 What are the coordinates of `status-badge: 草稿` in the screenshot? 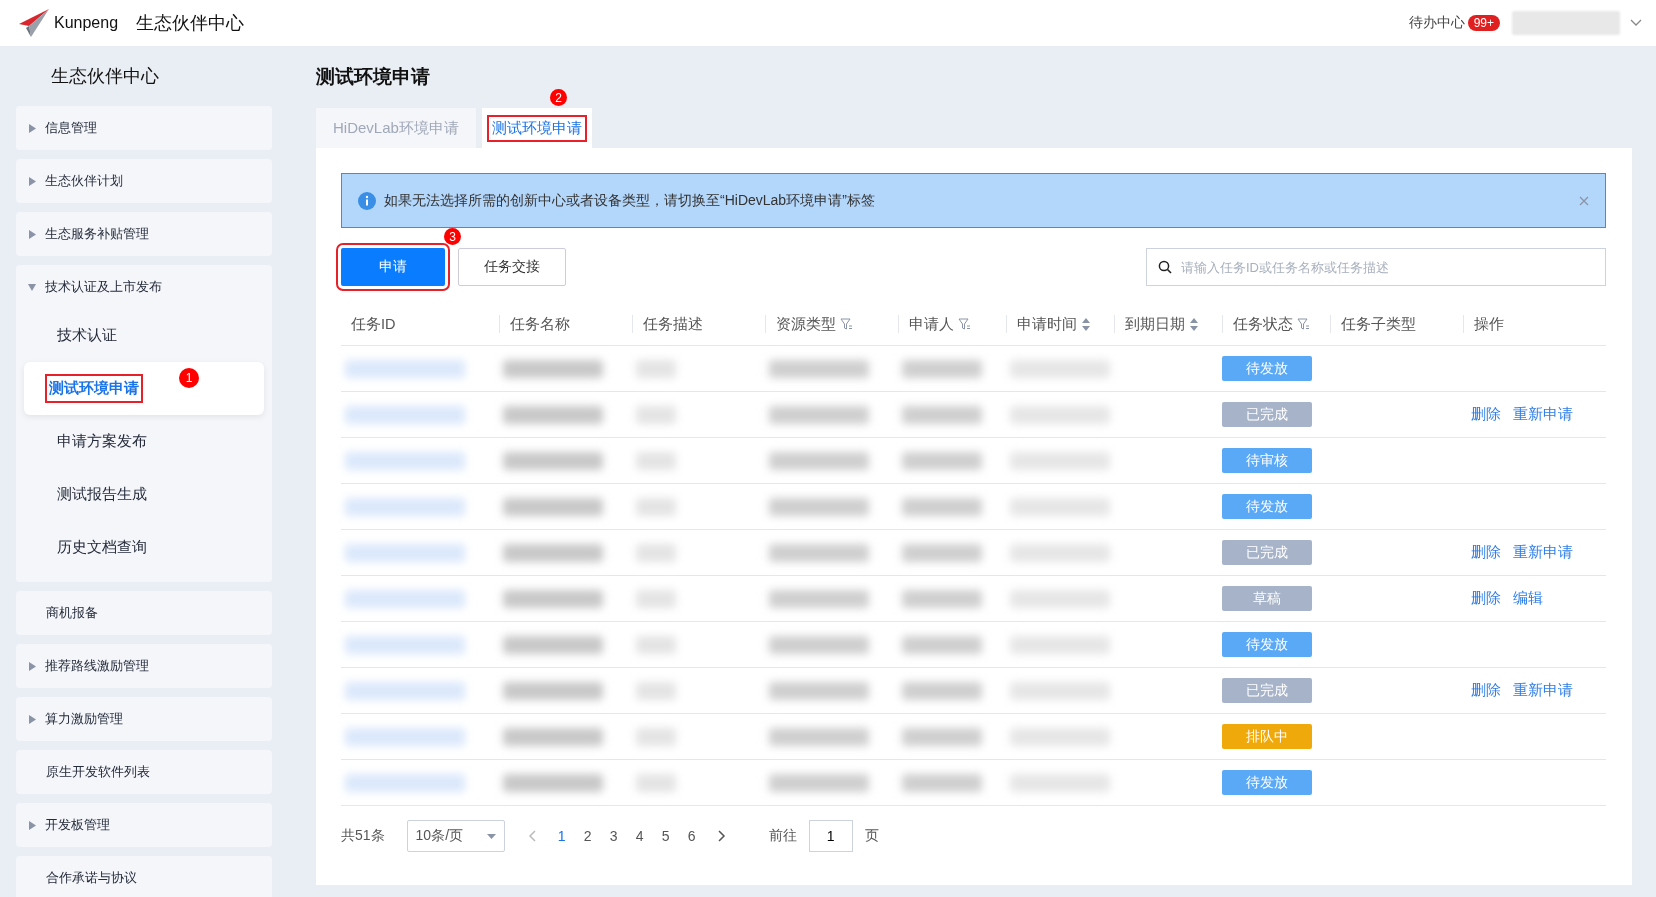 It's located at (1267, 598).